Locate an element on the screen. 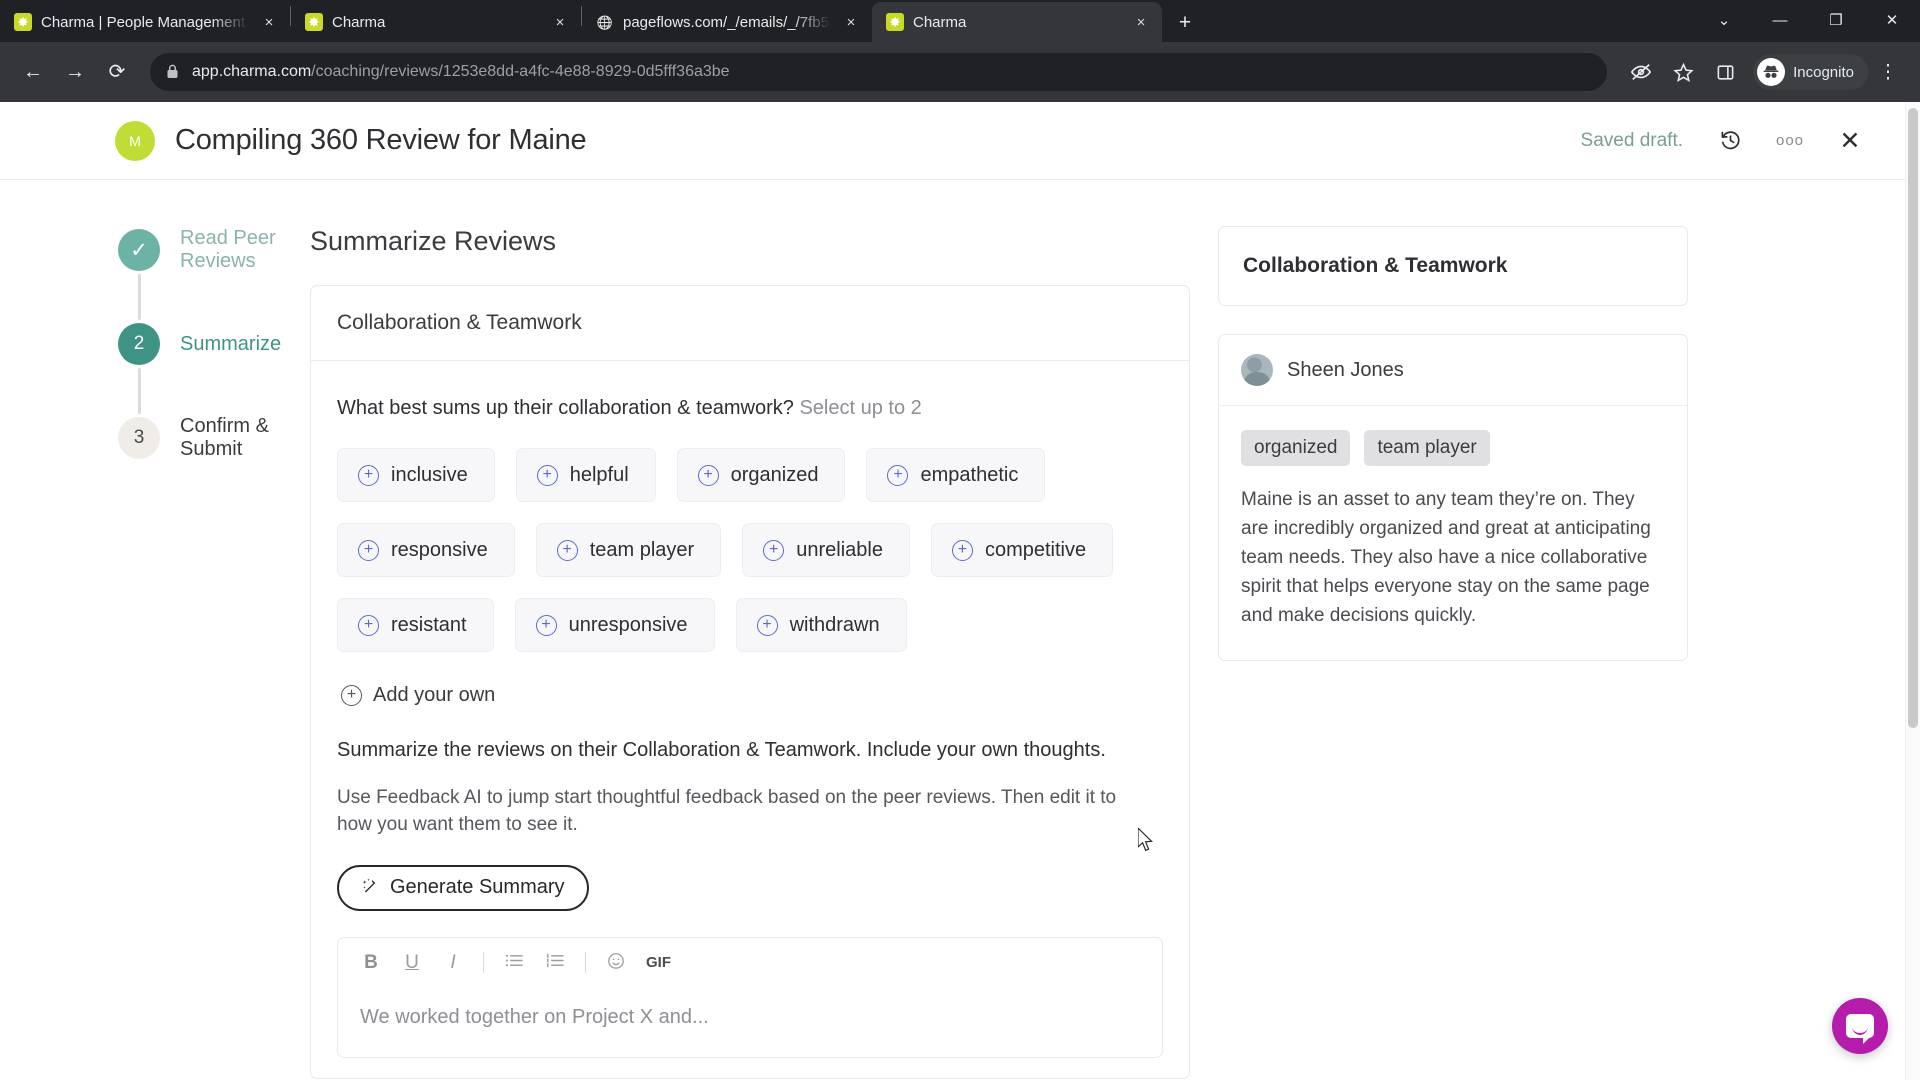 This screenshot has height=1080, width=1920. step-marker: ✓ is located at coordinates (139, 250).